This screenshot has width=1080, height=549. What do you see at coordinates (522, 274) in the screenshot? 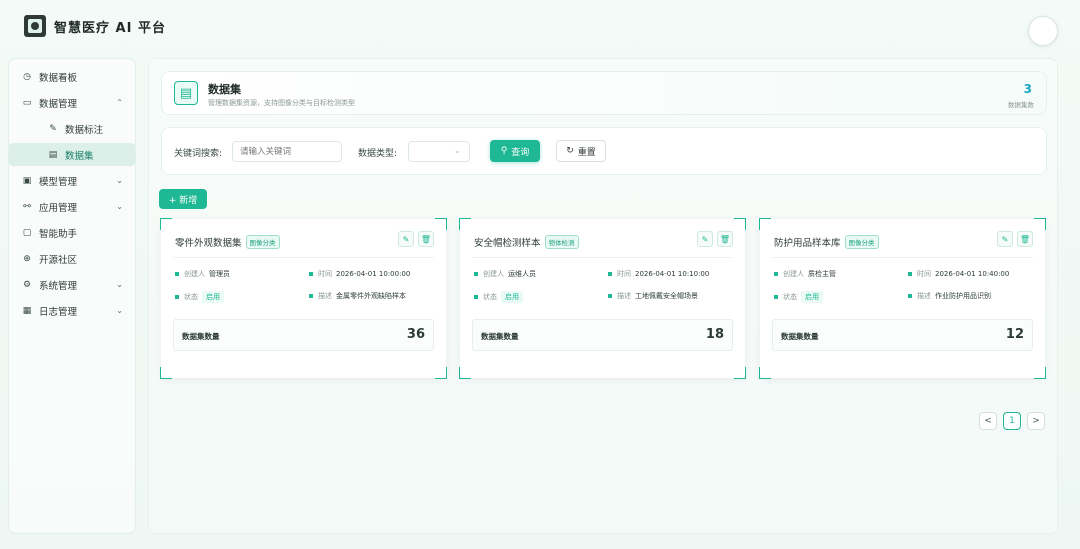
I see `creator-value: 运维人员` at bounding box center [522, 274].